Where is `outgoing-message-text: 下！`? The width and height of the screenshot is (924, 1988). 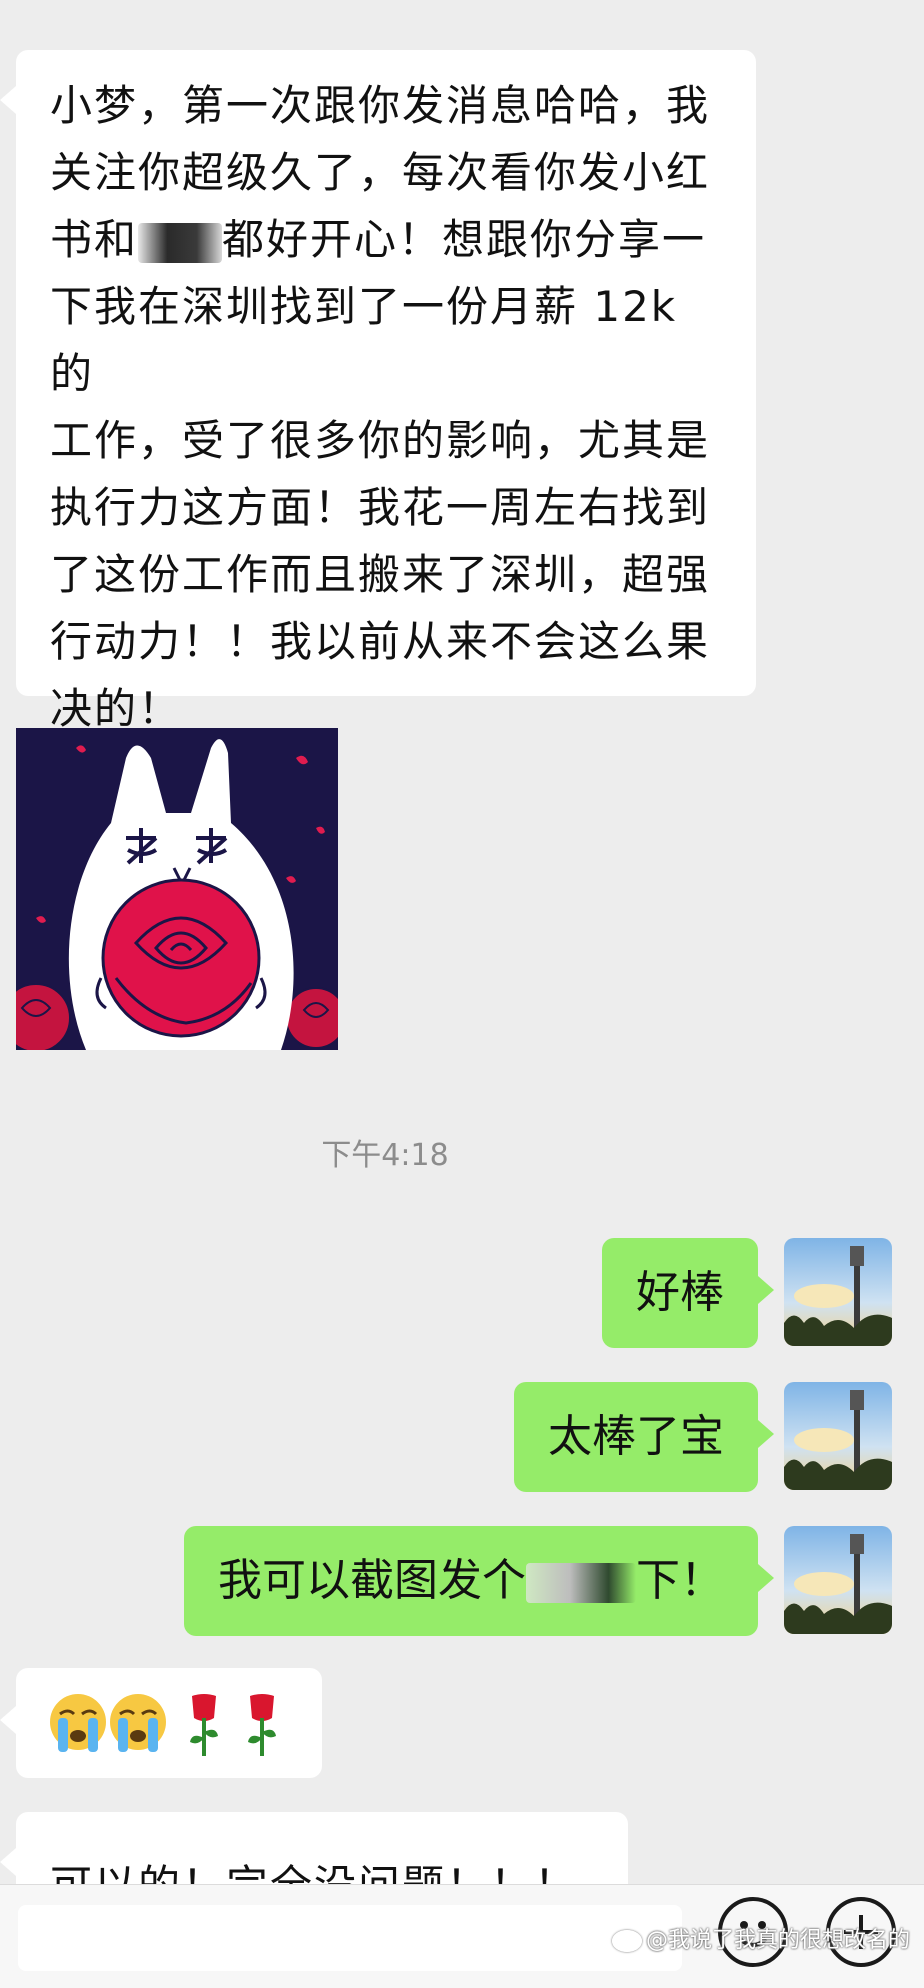 outgoing-message-text: 下！ is located at coordinates (680, 1580).